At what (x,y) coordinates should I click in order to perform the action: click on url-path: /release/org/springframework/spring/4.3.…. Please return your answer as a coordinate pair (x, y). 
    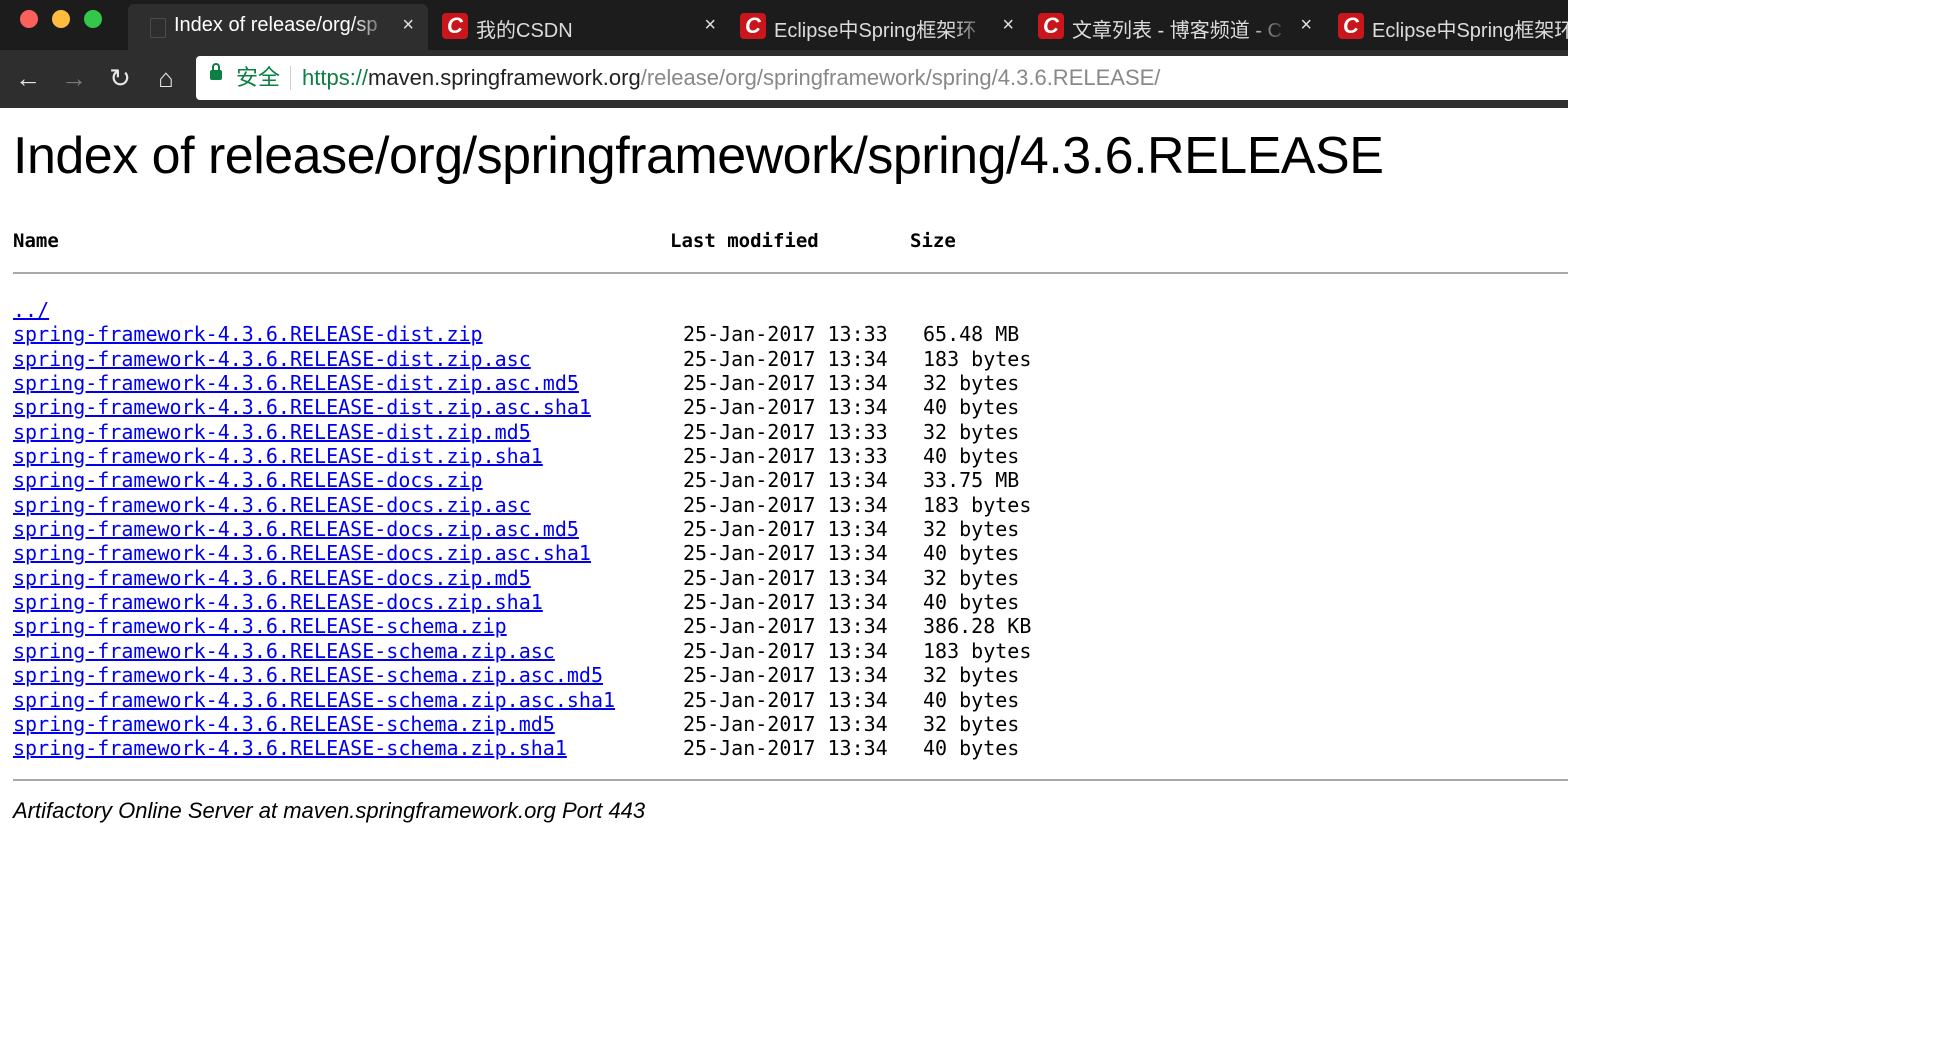
    Looking at the image, I should click on (900, 77).